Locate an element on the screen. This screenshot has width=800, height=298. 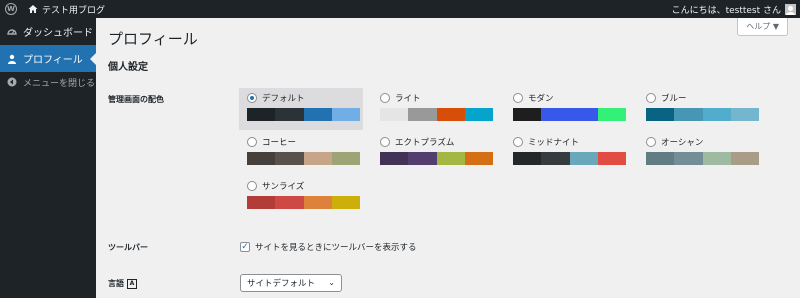
color-scheme-ocean: オーシャン is located at coordinates (700, 153).